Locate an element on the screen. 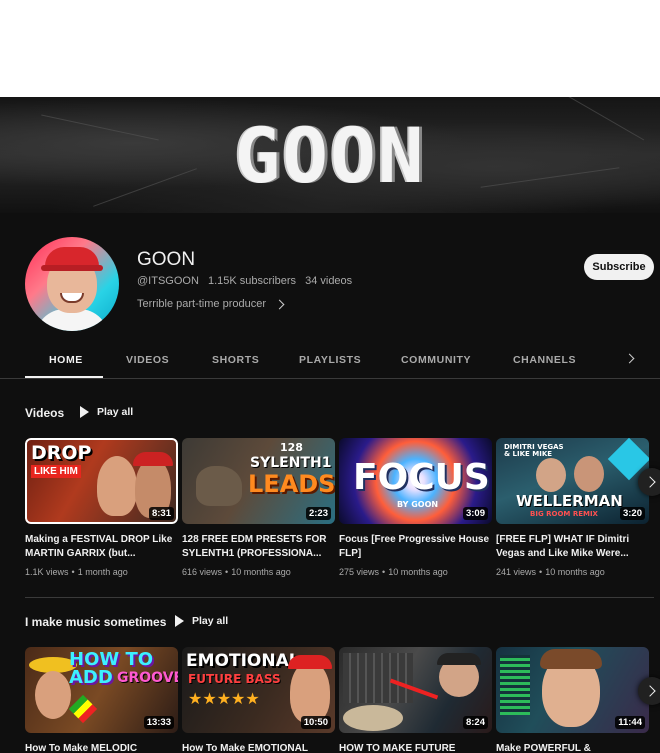 Image resolution: width=660 pixels, height=753 pixels. video-thumbnail: FOCUS BY GOON 3:09 is located at coordinates (415, 481).